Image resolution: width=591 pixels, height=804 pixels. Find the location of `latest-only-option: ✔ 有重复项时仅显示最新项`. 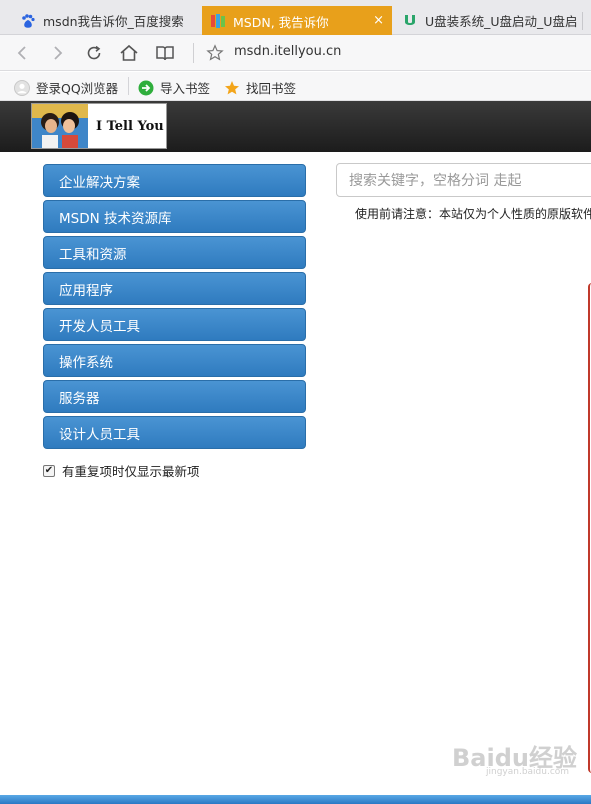

latest-only-option: ✔ 有重复项时仅显示最新项 is located at coordinates (121, 470).